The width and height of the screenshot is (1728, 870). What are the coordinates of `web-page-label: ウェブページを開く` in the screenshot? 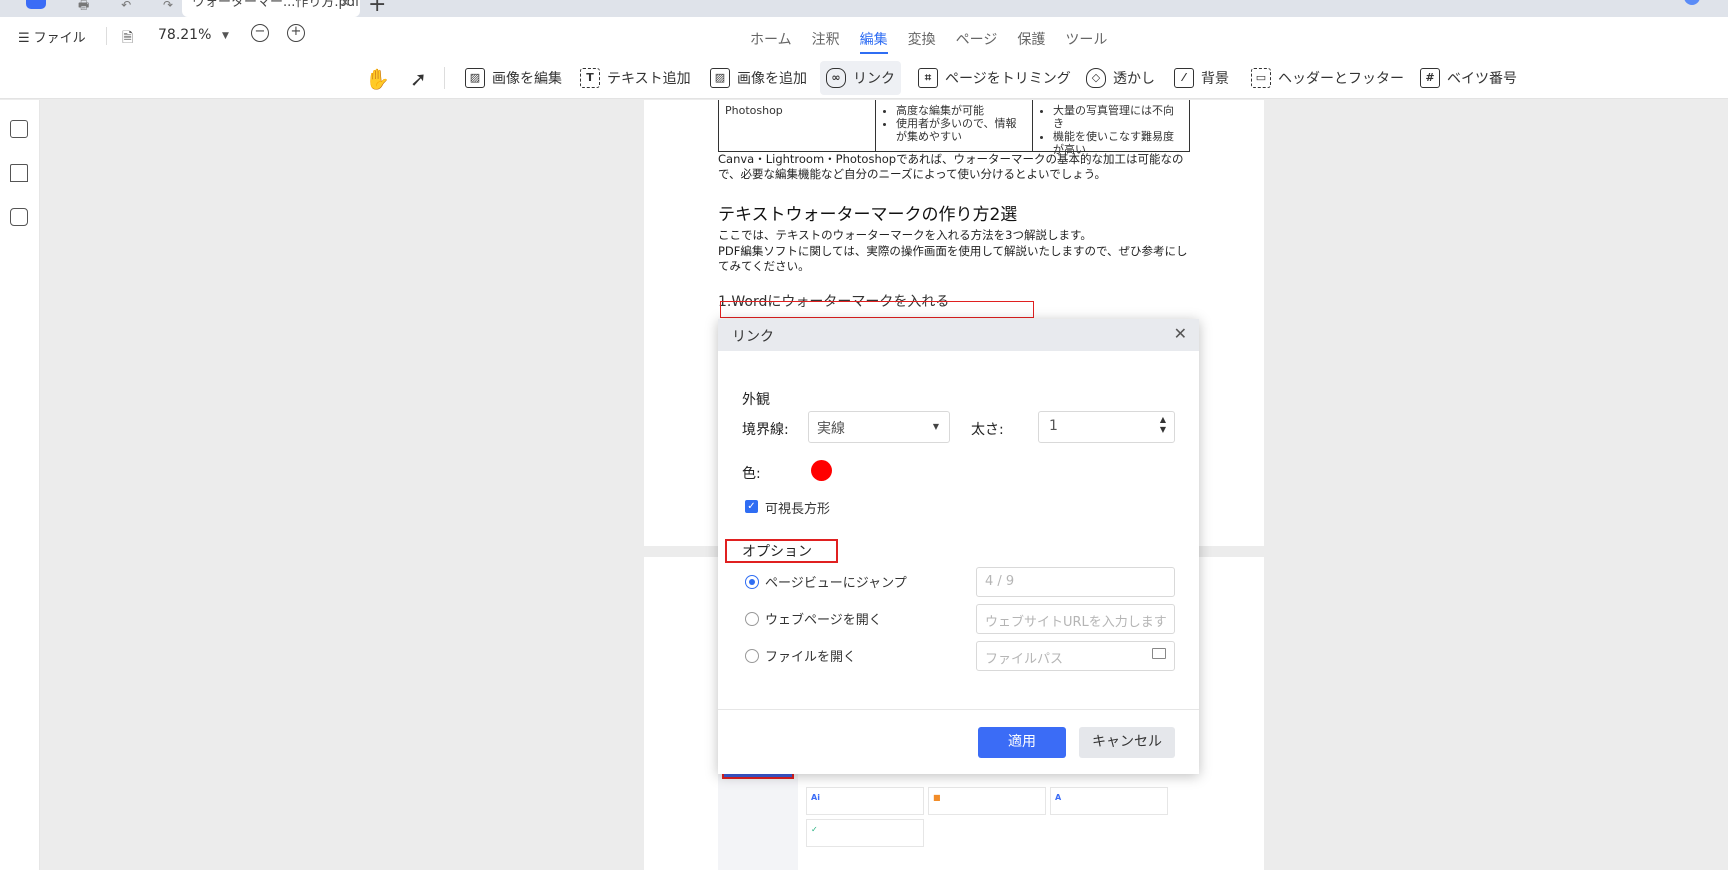 It's located at (823, 620).